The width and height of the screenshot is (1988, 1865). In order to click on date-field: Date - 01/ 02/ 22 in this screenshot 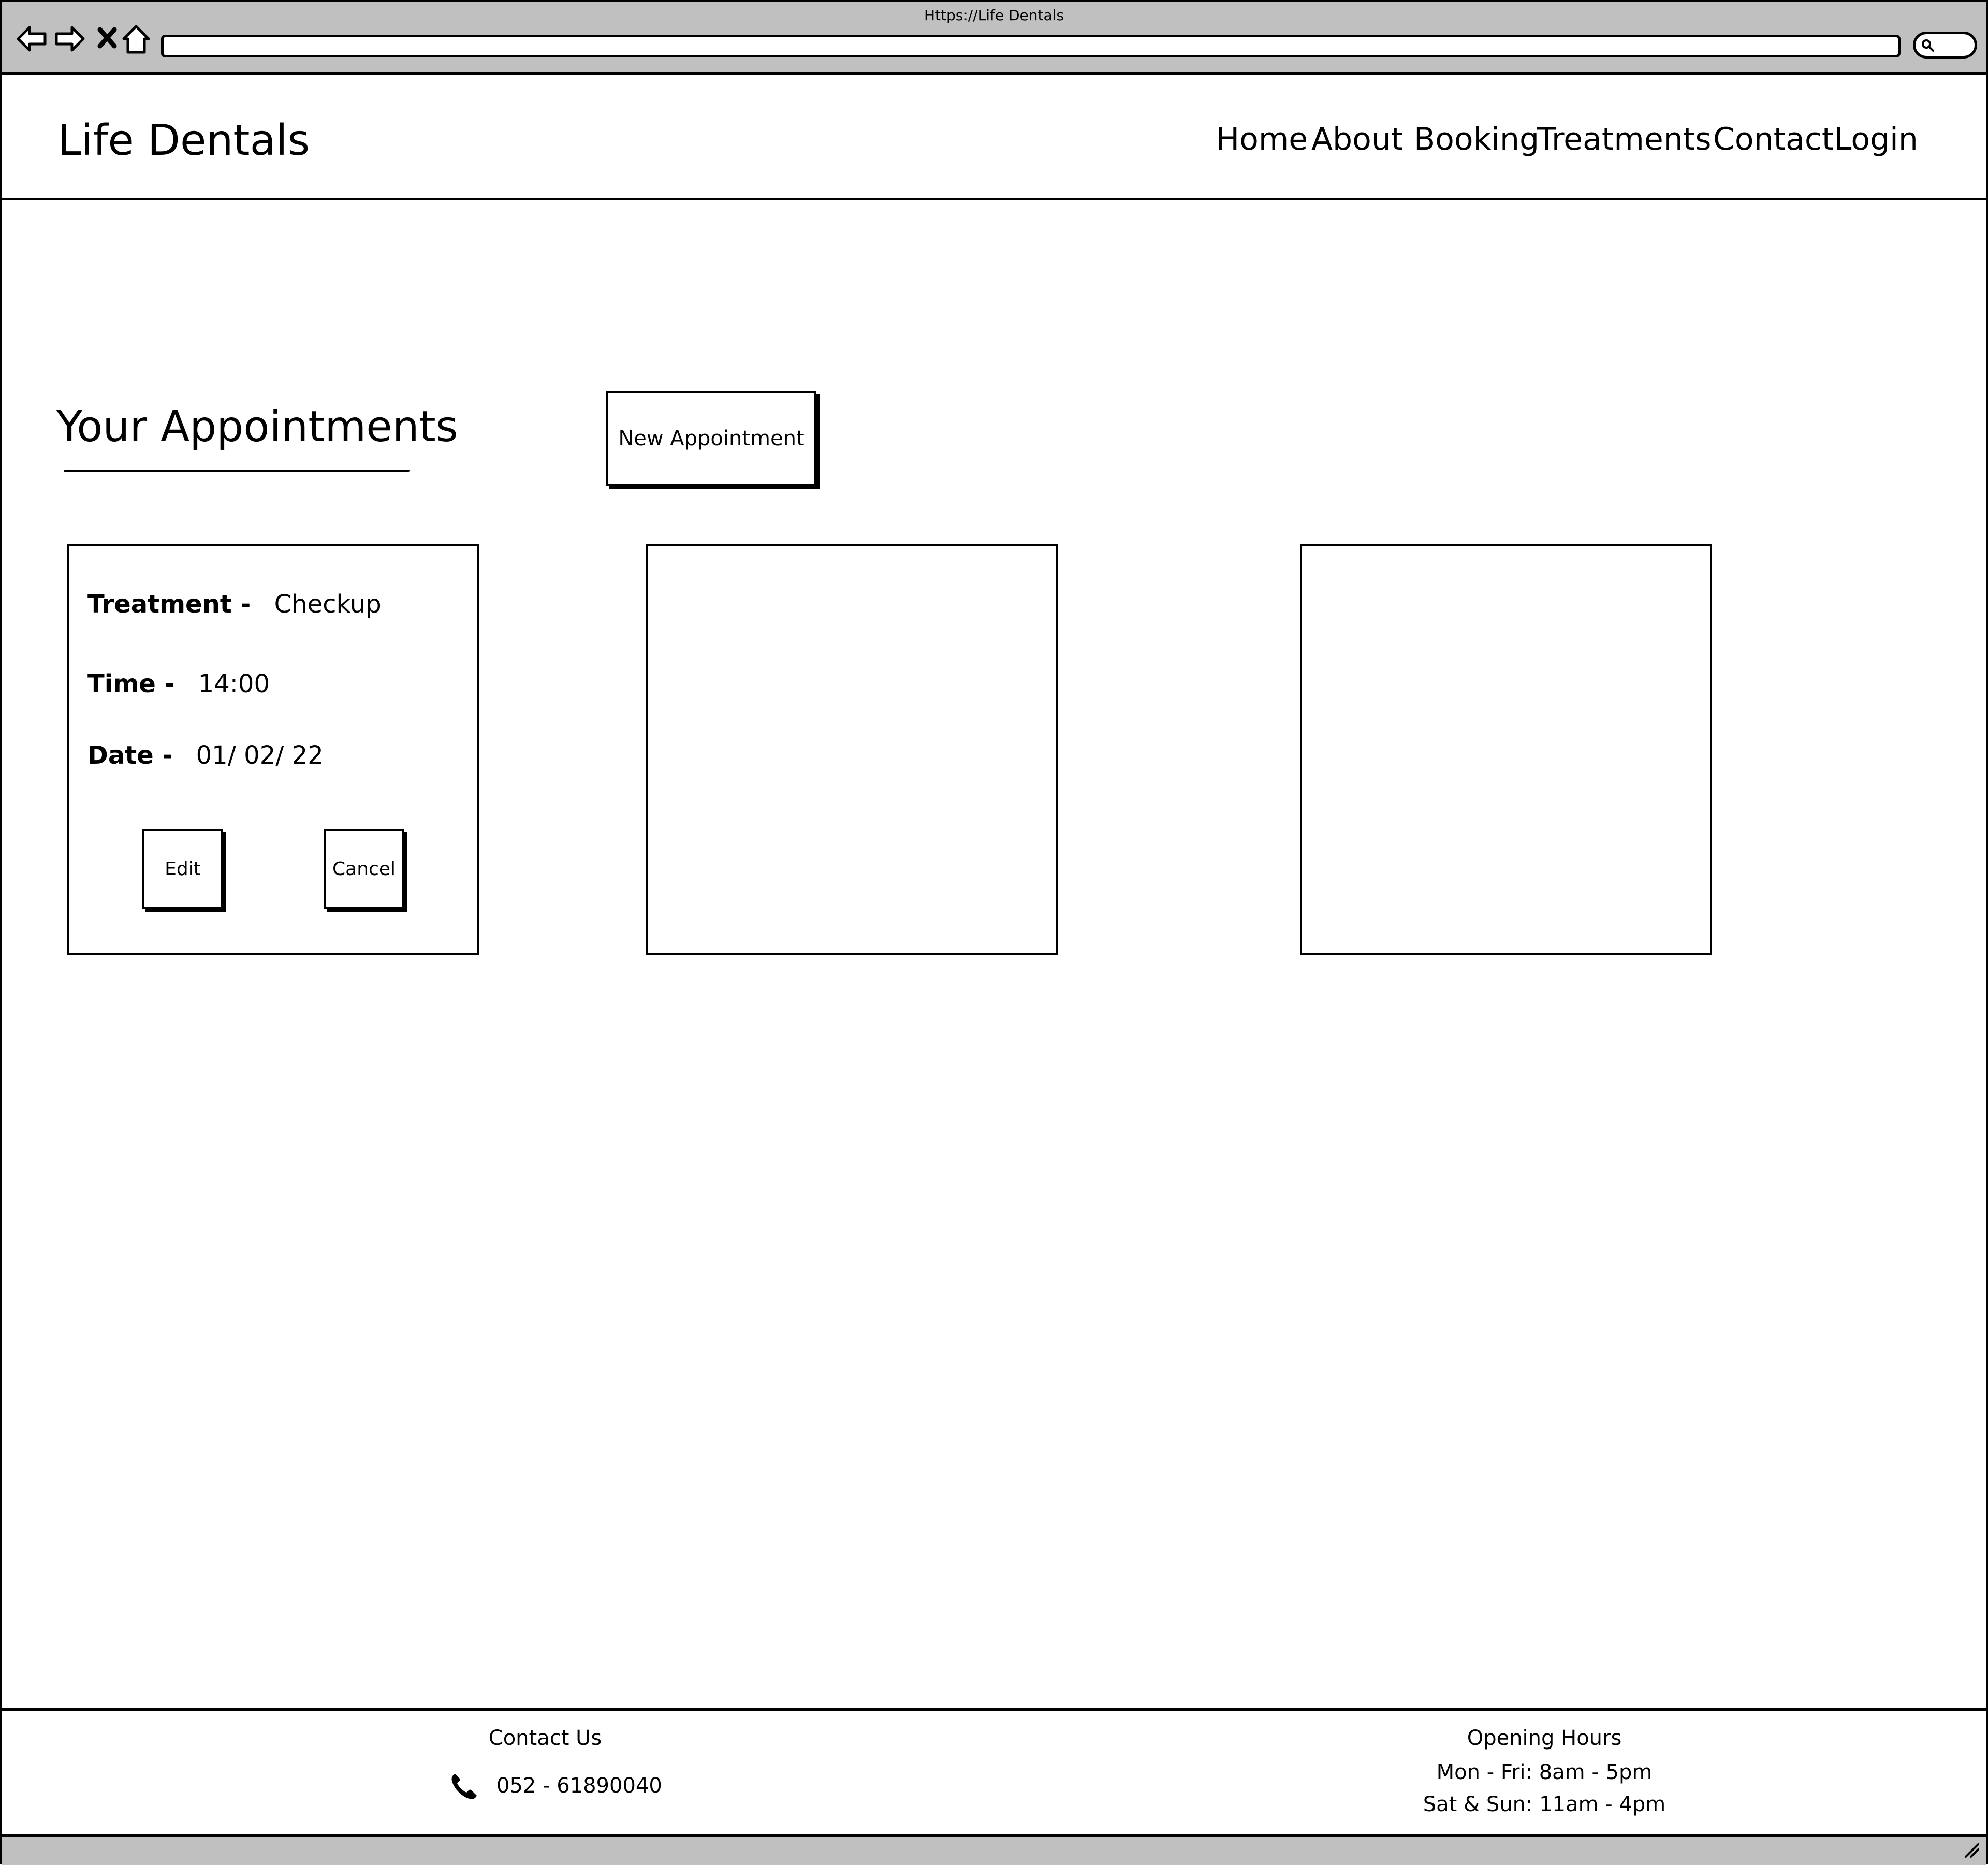, I will do `click(205, 755)`.